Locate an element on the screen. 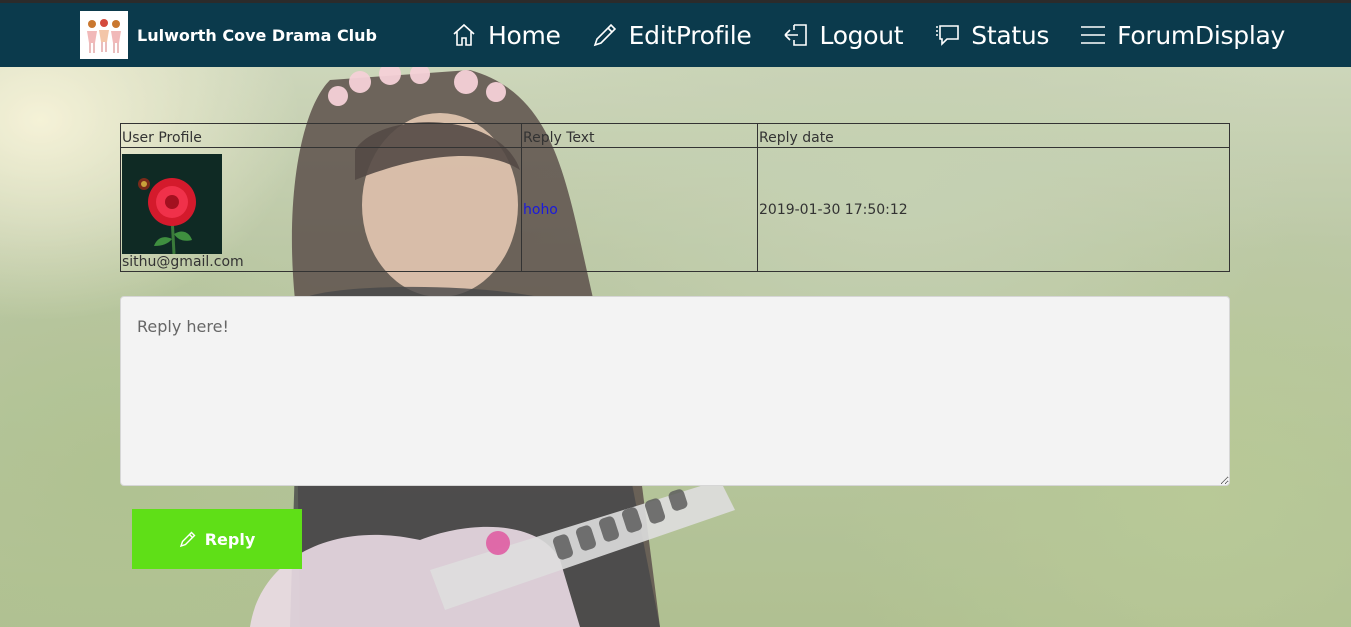 The image size is (1351, 627). user-profile-cell: sithu@gmail.com is located at coordinates (321, 209).